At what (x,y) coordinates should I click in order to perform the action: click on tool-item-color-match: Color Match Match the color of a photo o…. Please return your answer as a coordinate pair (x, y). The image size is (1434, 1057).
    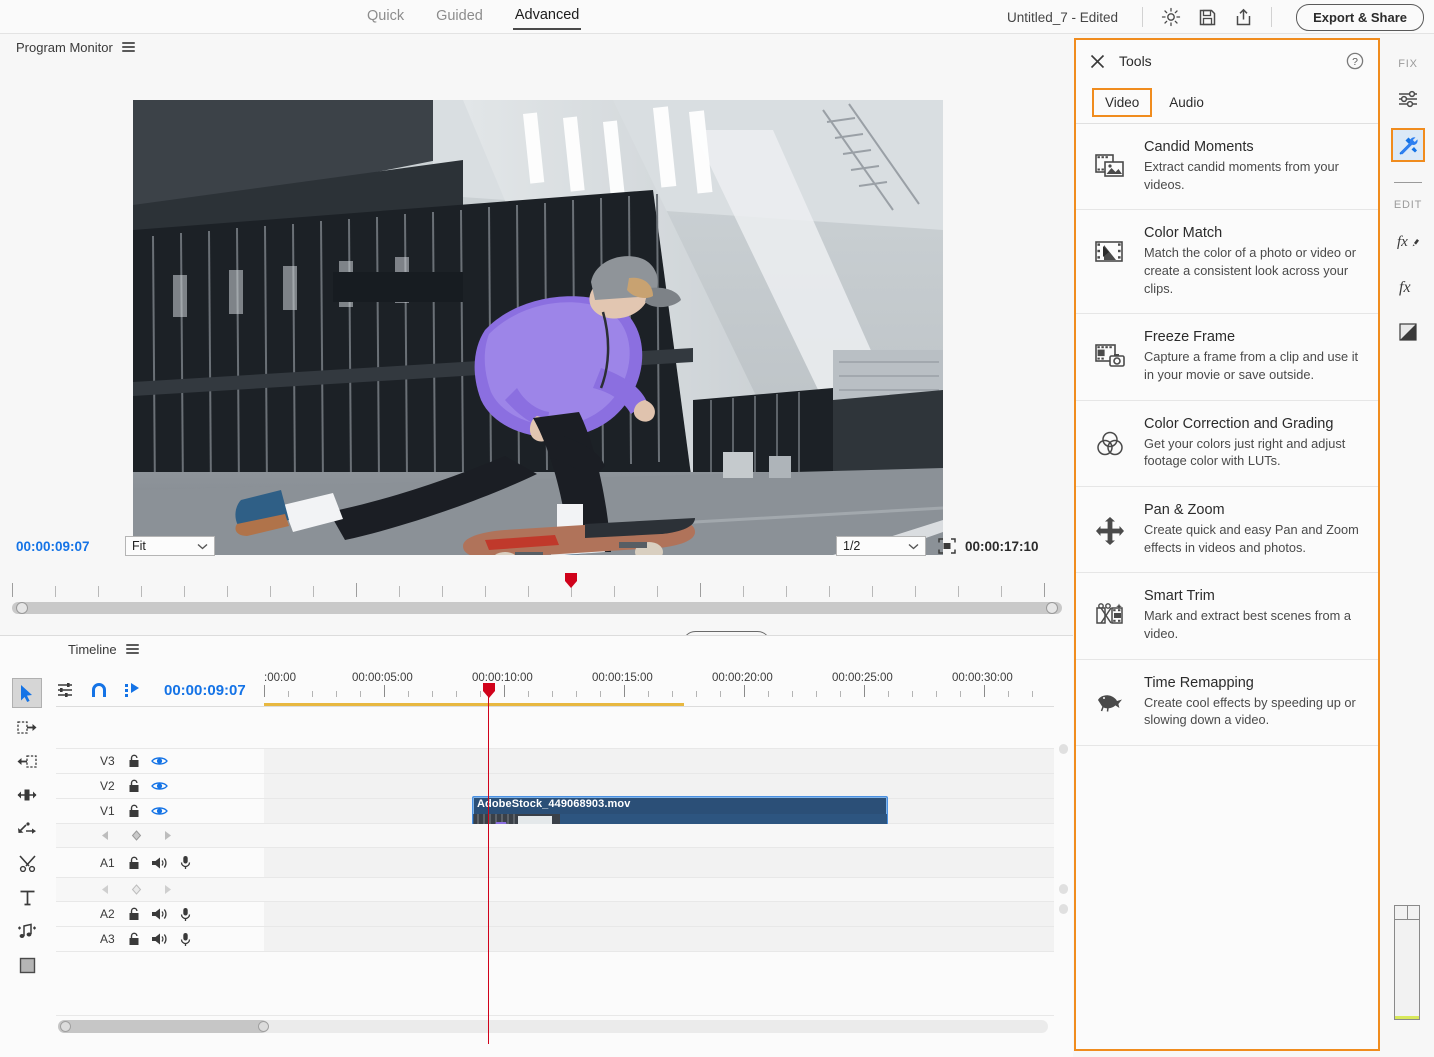
    Looking at the image, I should click on (1227, 262).